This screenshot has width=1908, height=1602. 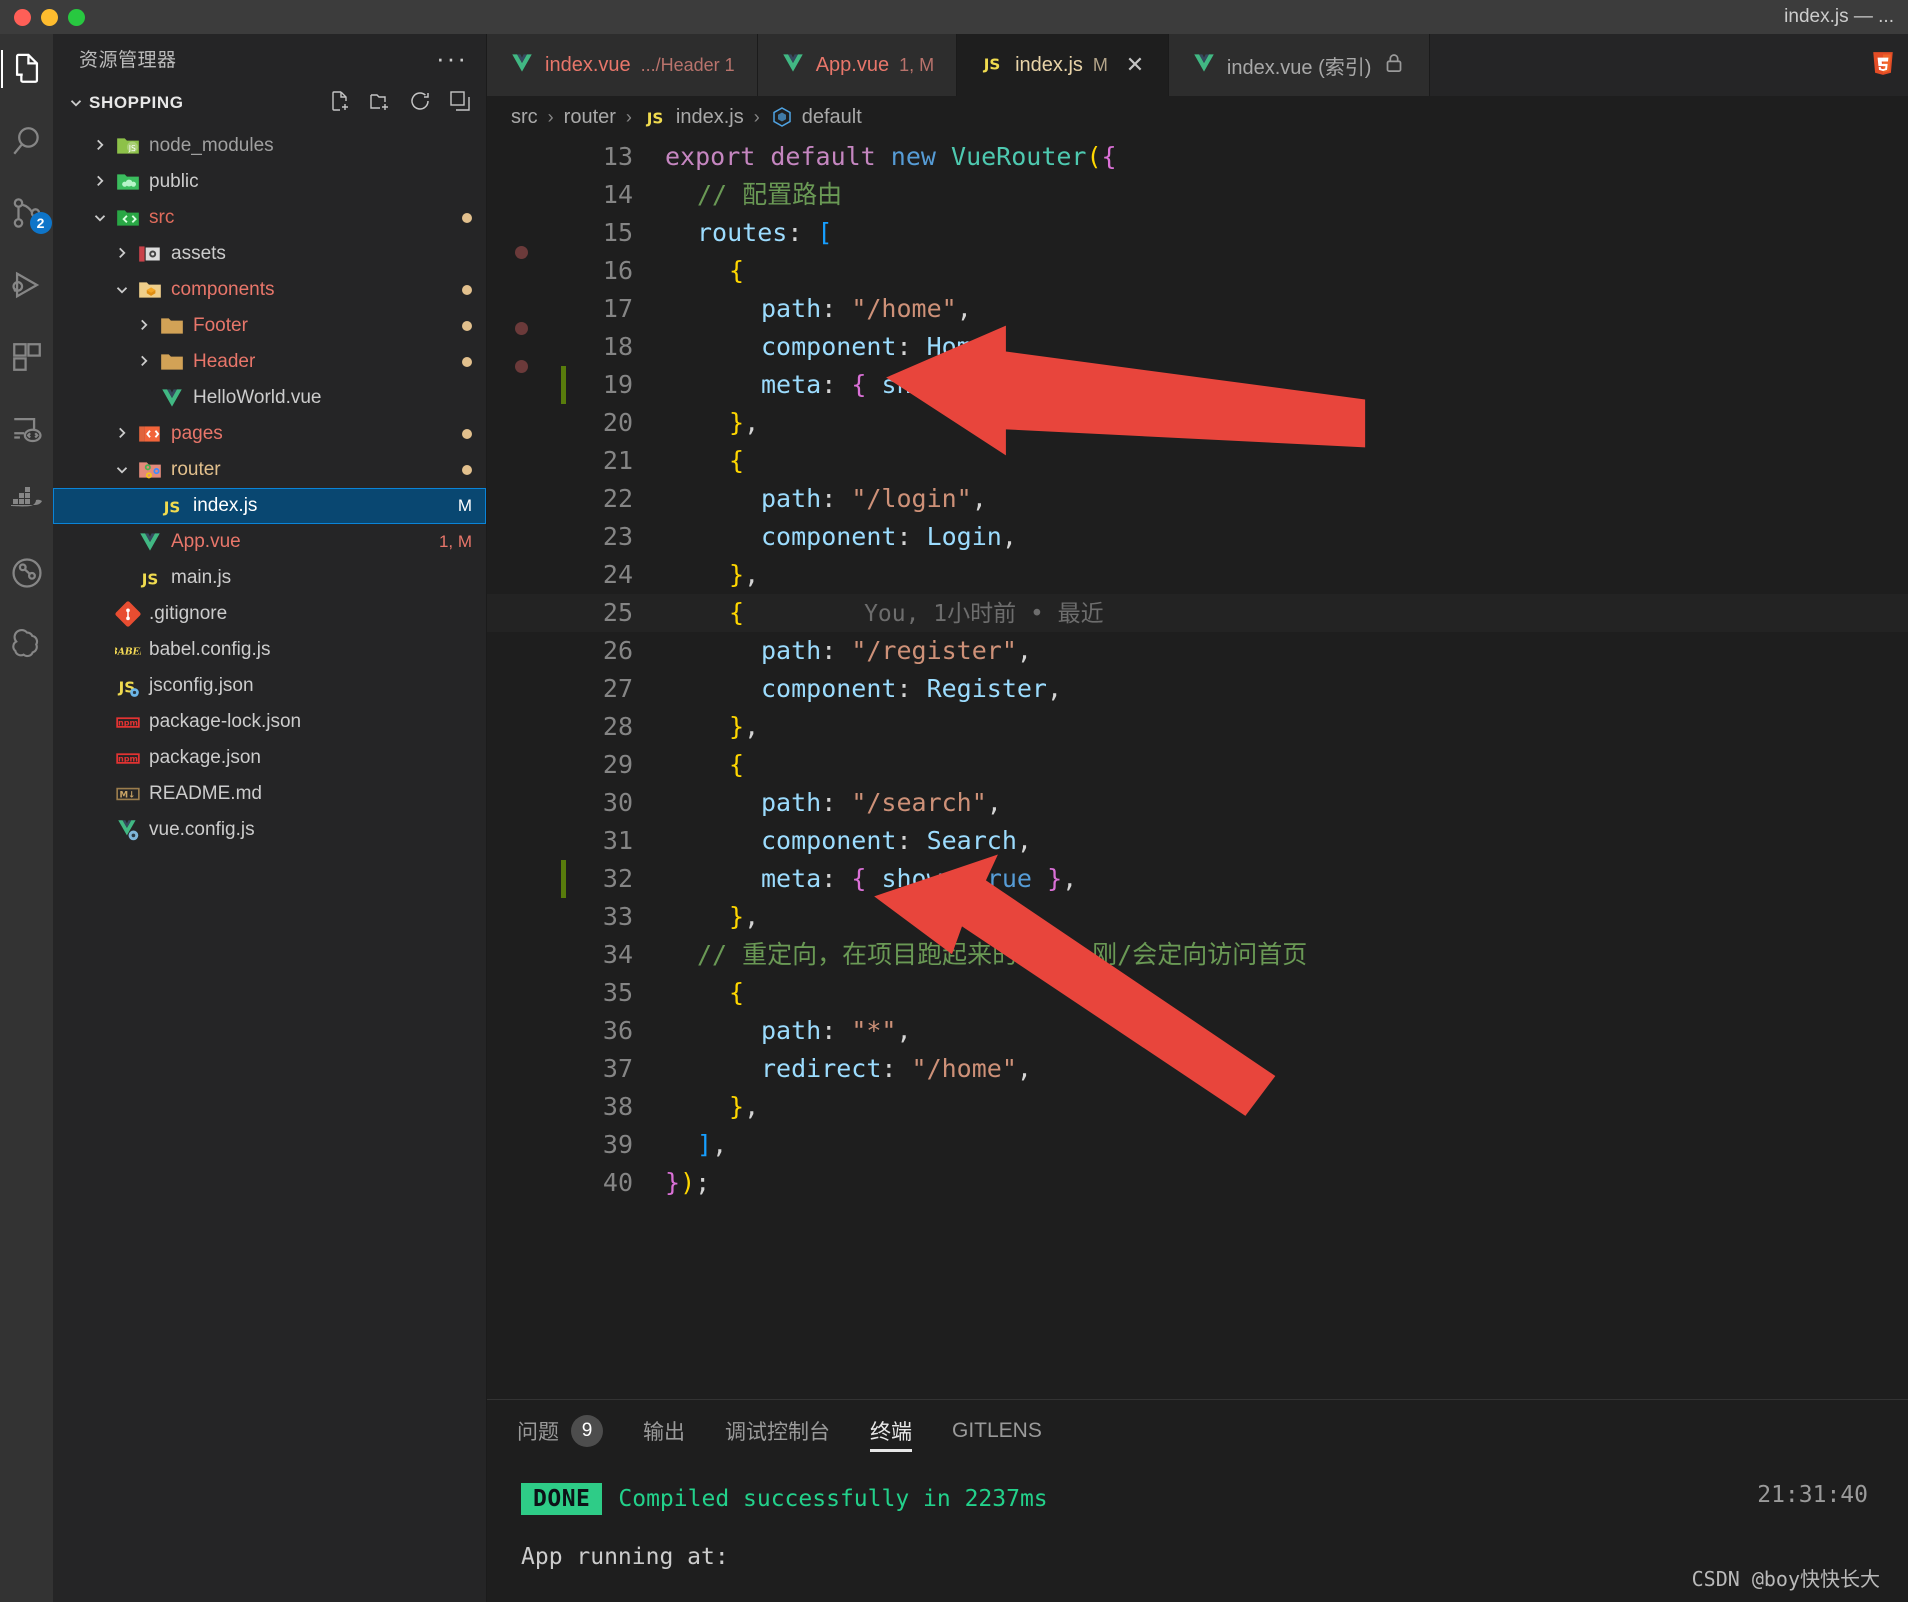 What do you see at coordinates (380, 103) in the screenshot?
I see `new-folder-icon` at bounding box center [380, 103].